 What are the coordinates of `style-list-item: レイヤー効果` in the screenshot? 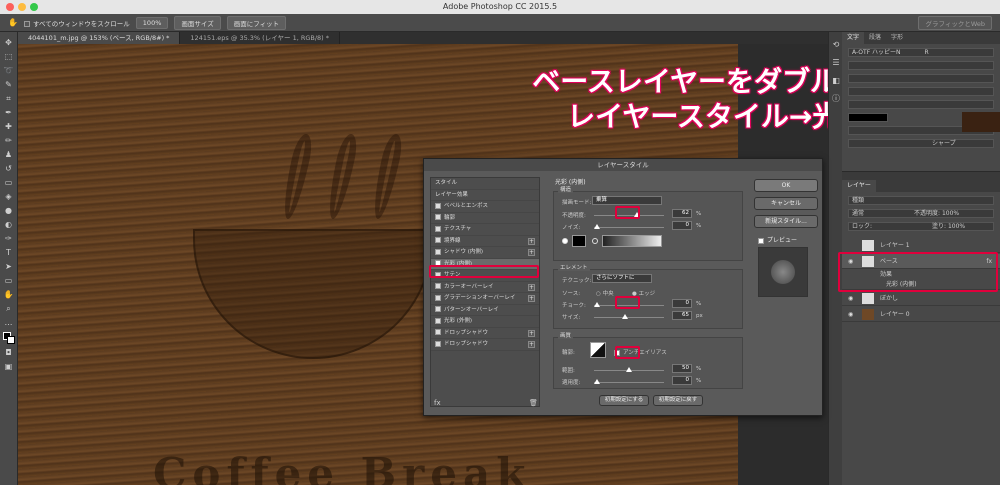 It's located at (485, 195).